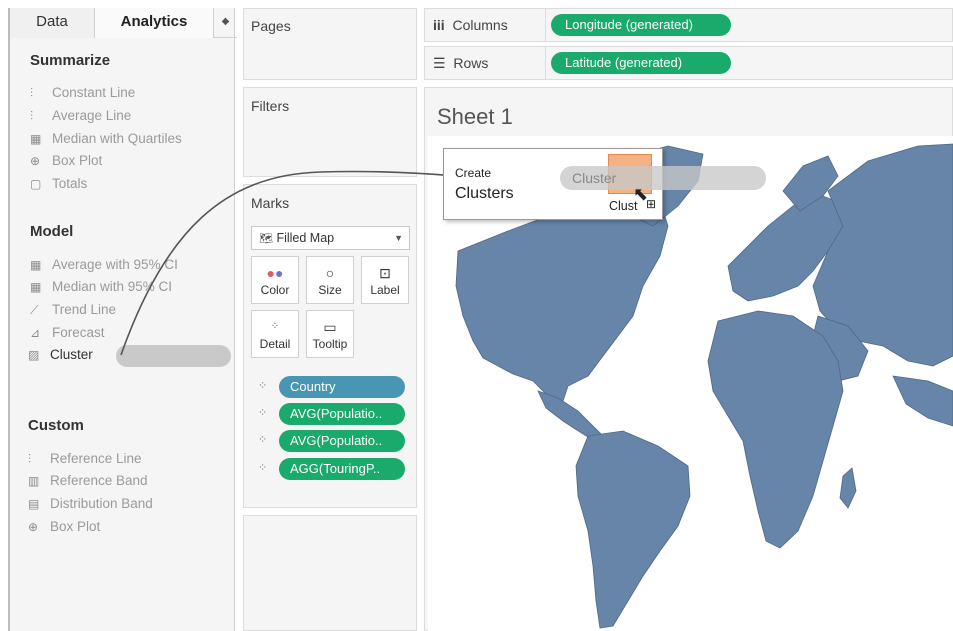 This screenshot has height=631, width=953. What do you see at coordinates (340, 263) in the screenshot?
I see `drag-path-overlay` at bounding box center [340, 263].